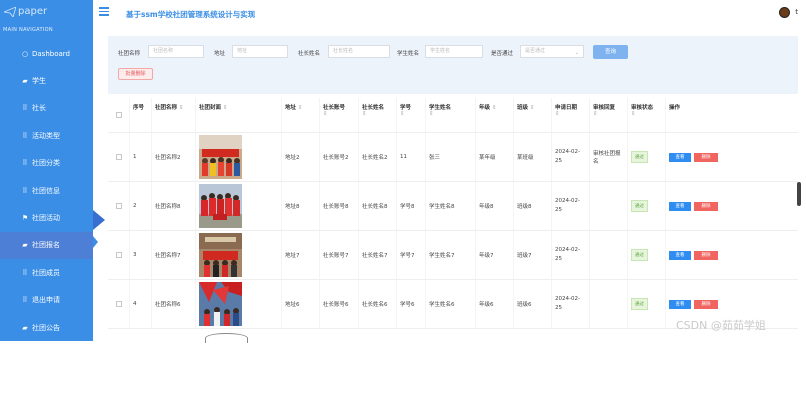 This screenshot has height=396, width=806. I want to click on sidebar-item-activity-types: ⠿ 活动类型, so click(46, 135).